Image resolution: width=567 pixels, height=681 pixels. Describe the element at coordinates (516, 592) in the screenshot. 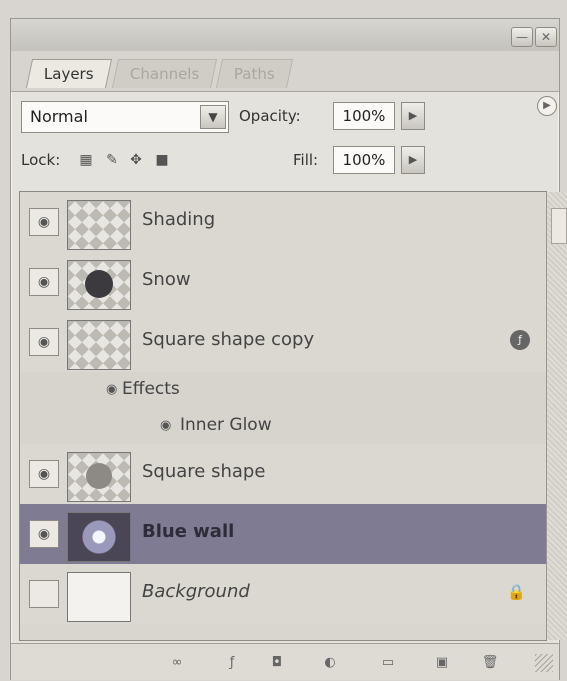

I see `lock-icon: 🔒` at that location.